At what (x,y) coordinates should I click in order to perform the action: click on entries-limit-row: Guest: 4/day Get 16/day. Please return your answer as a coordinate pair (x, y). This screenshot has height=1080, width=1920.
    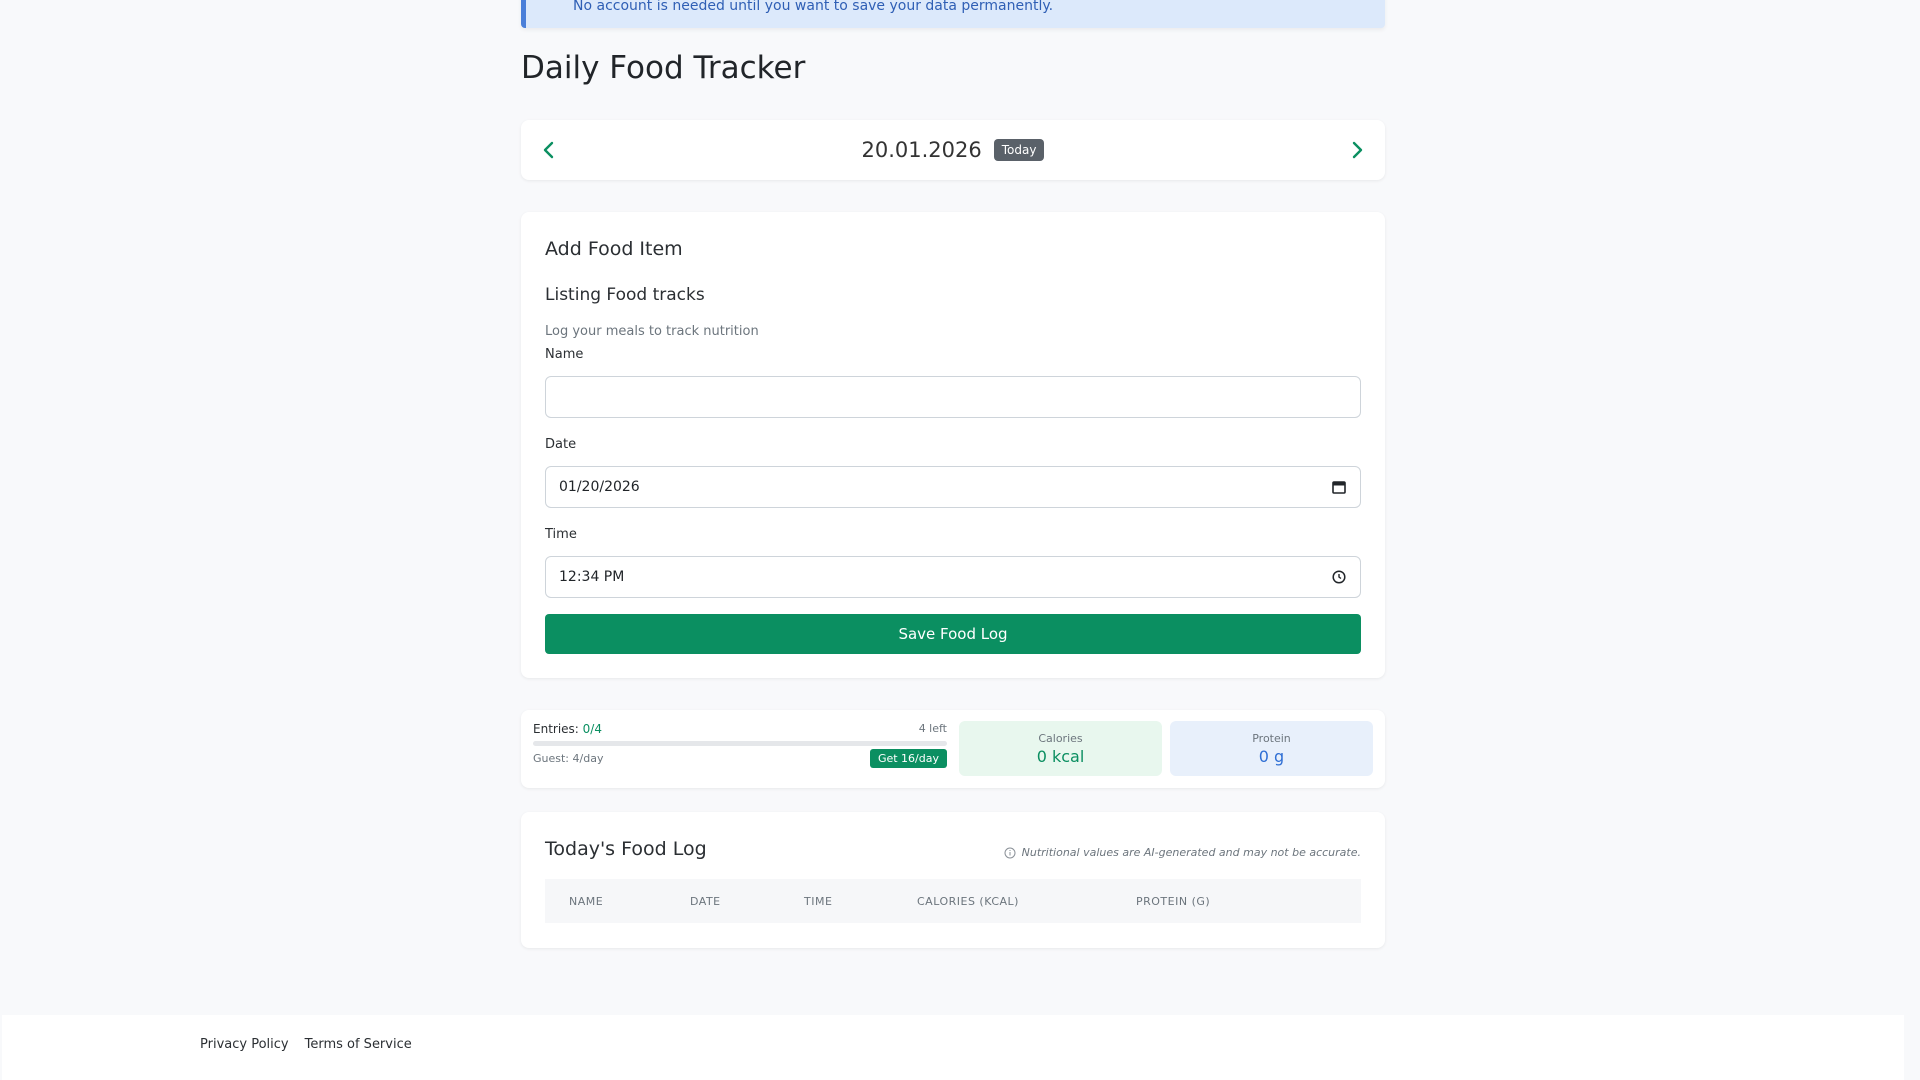
    Looking at the image, I should click on (740, 758).